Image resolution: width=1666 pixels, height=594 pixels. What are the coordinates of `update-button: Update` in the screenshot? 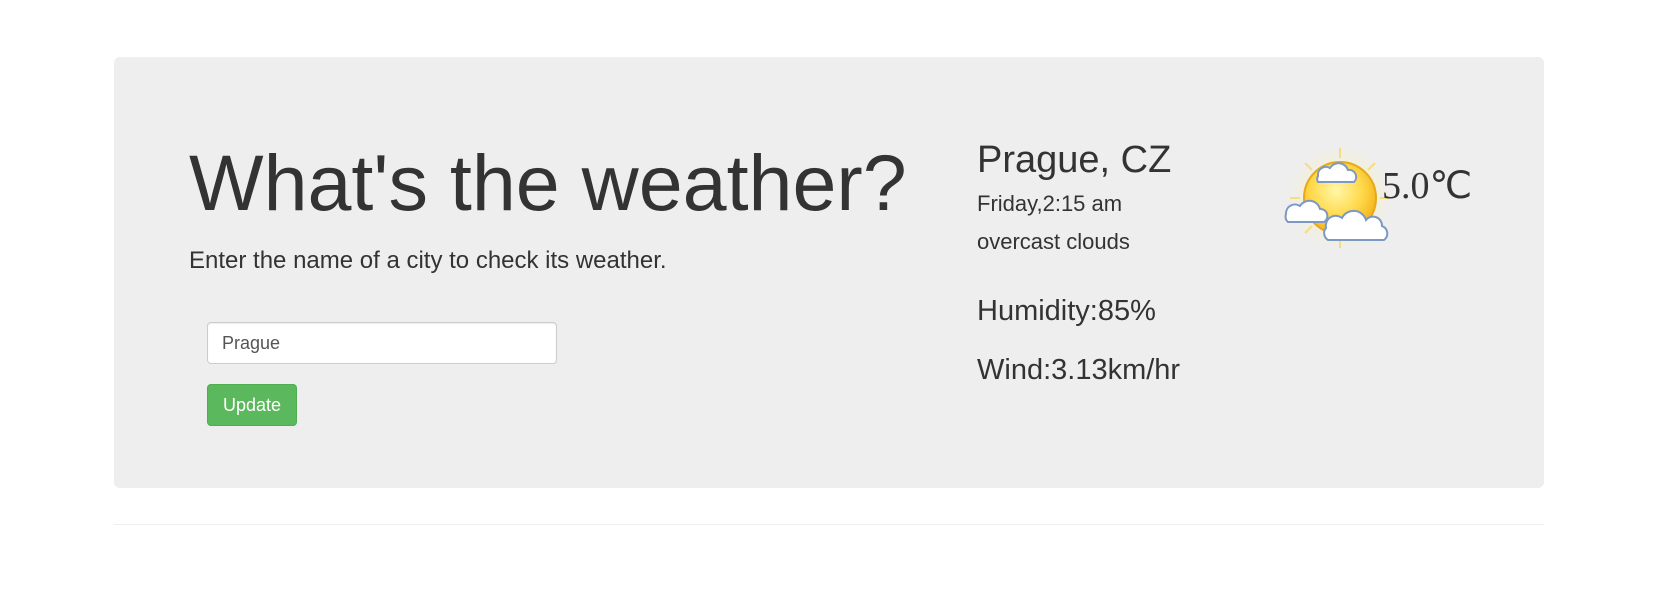 It's located at (252, 405).